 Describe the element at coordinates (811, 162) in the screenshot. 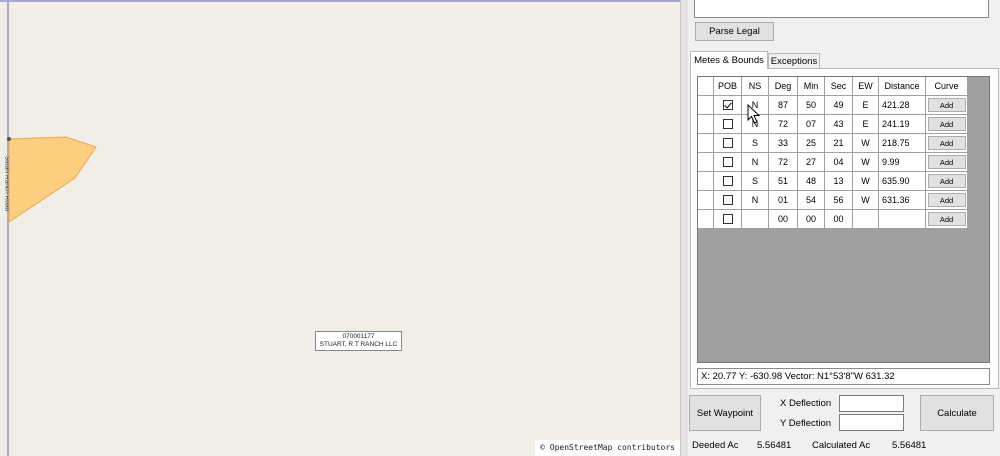

I see `min-cell: 27` at that location.